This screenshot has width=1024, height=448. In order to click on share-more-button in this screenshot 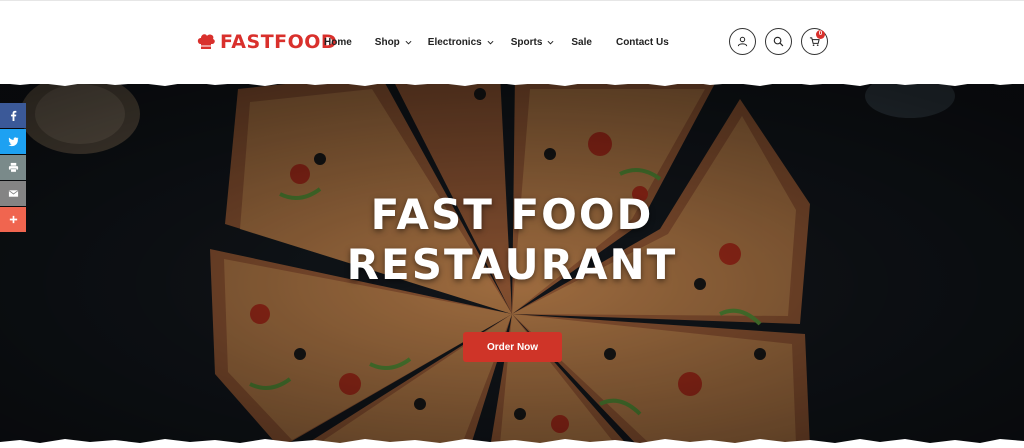, I will do `click(13, 219)`.